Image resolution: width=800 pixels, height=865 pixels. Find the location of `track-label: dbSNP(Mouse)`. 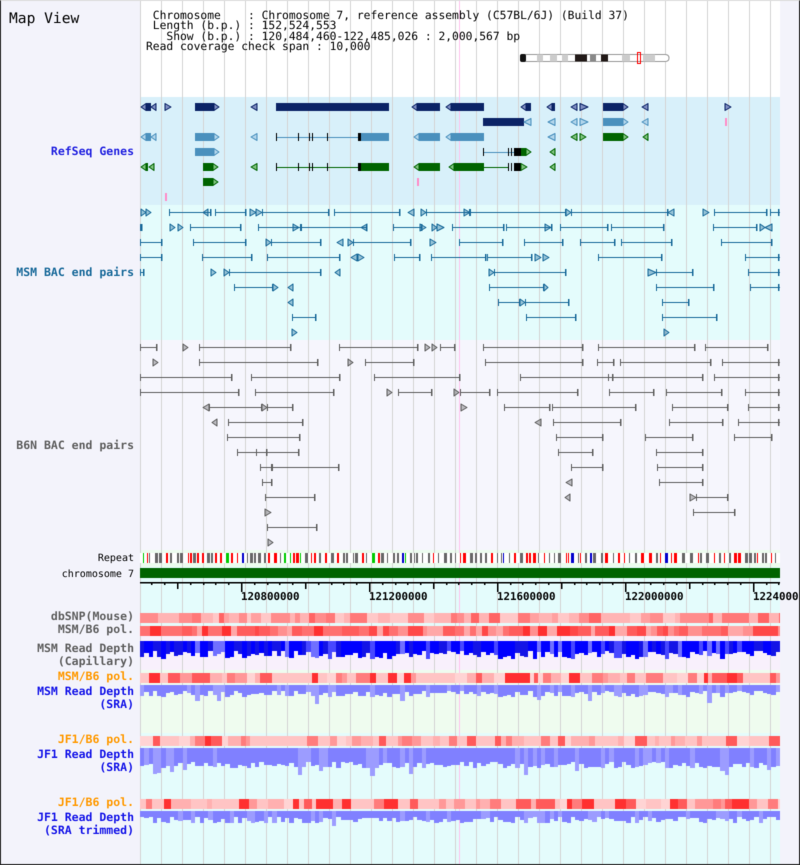

track-label: dbSNP(Mouse) is located at coordinates (92, 616).